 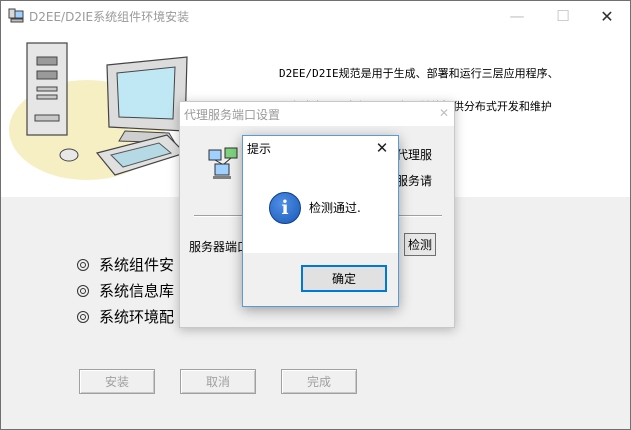 I want to click on computer-illustration, so click(x=98, y=111).